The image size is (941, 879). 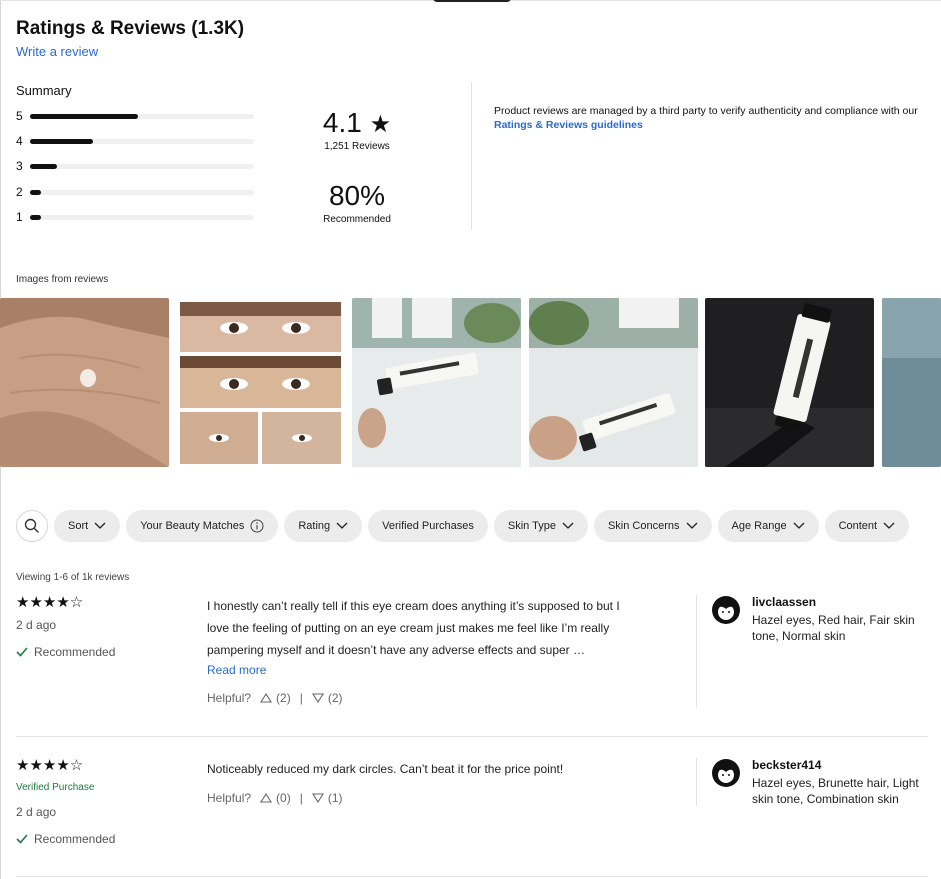 I want to click on chip-label: Age Range, so click(x=759, y=526).